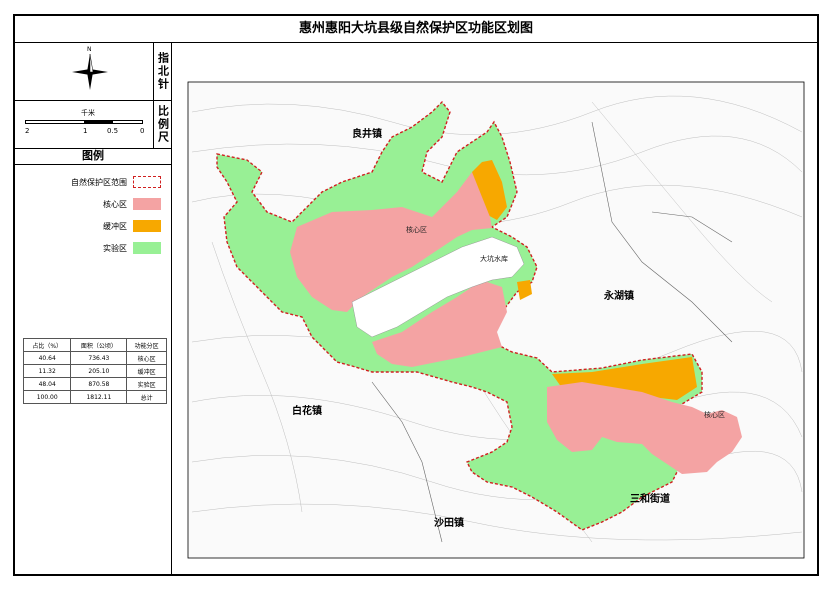  I want to click on table-row: 48.04 870.58 实验区, so click(94, 384).